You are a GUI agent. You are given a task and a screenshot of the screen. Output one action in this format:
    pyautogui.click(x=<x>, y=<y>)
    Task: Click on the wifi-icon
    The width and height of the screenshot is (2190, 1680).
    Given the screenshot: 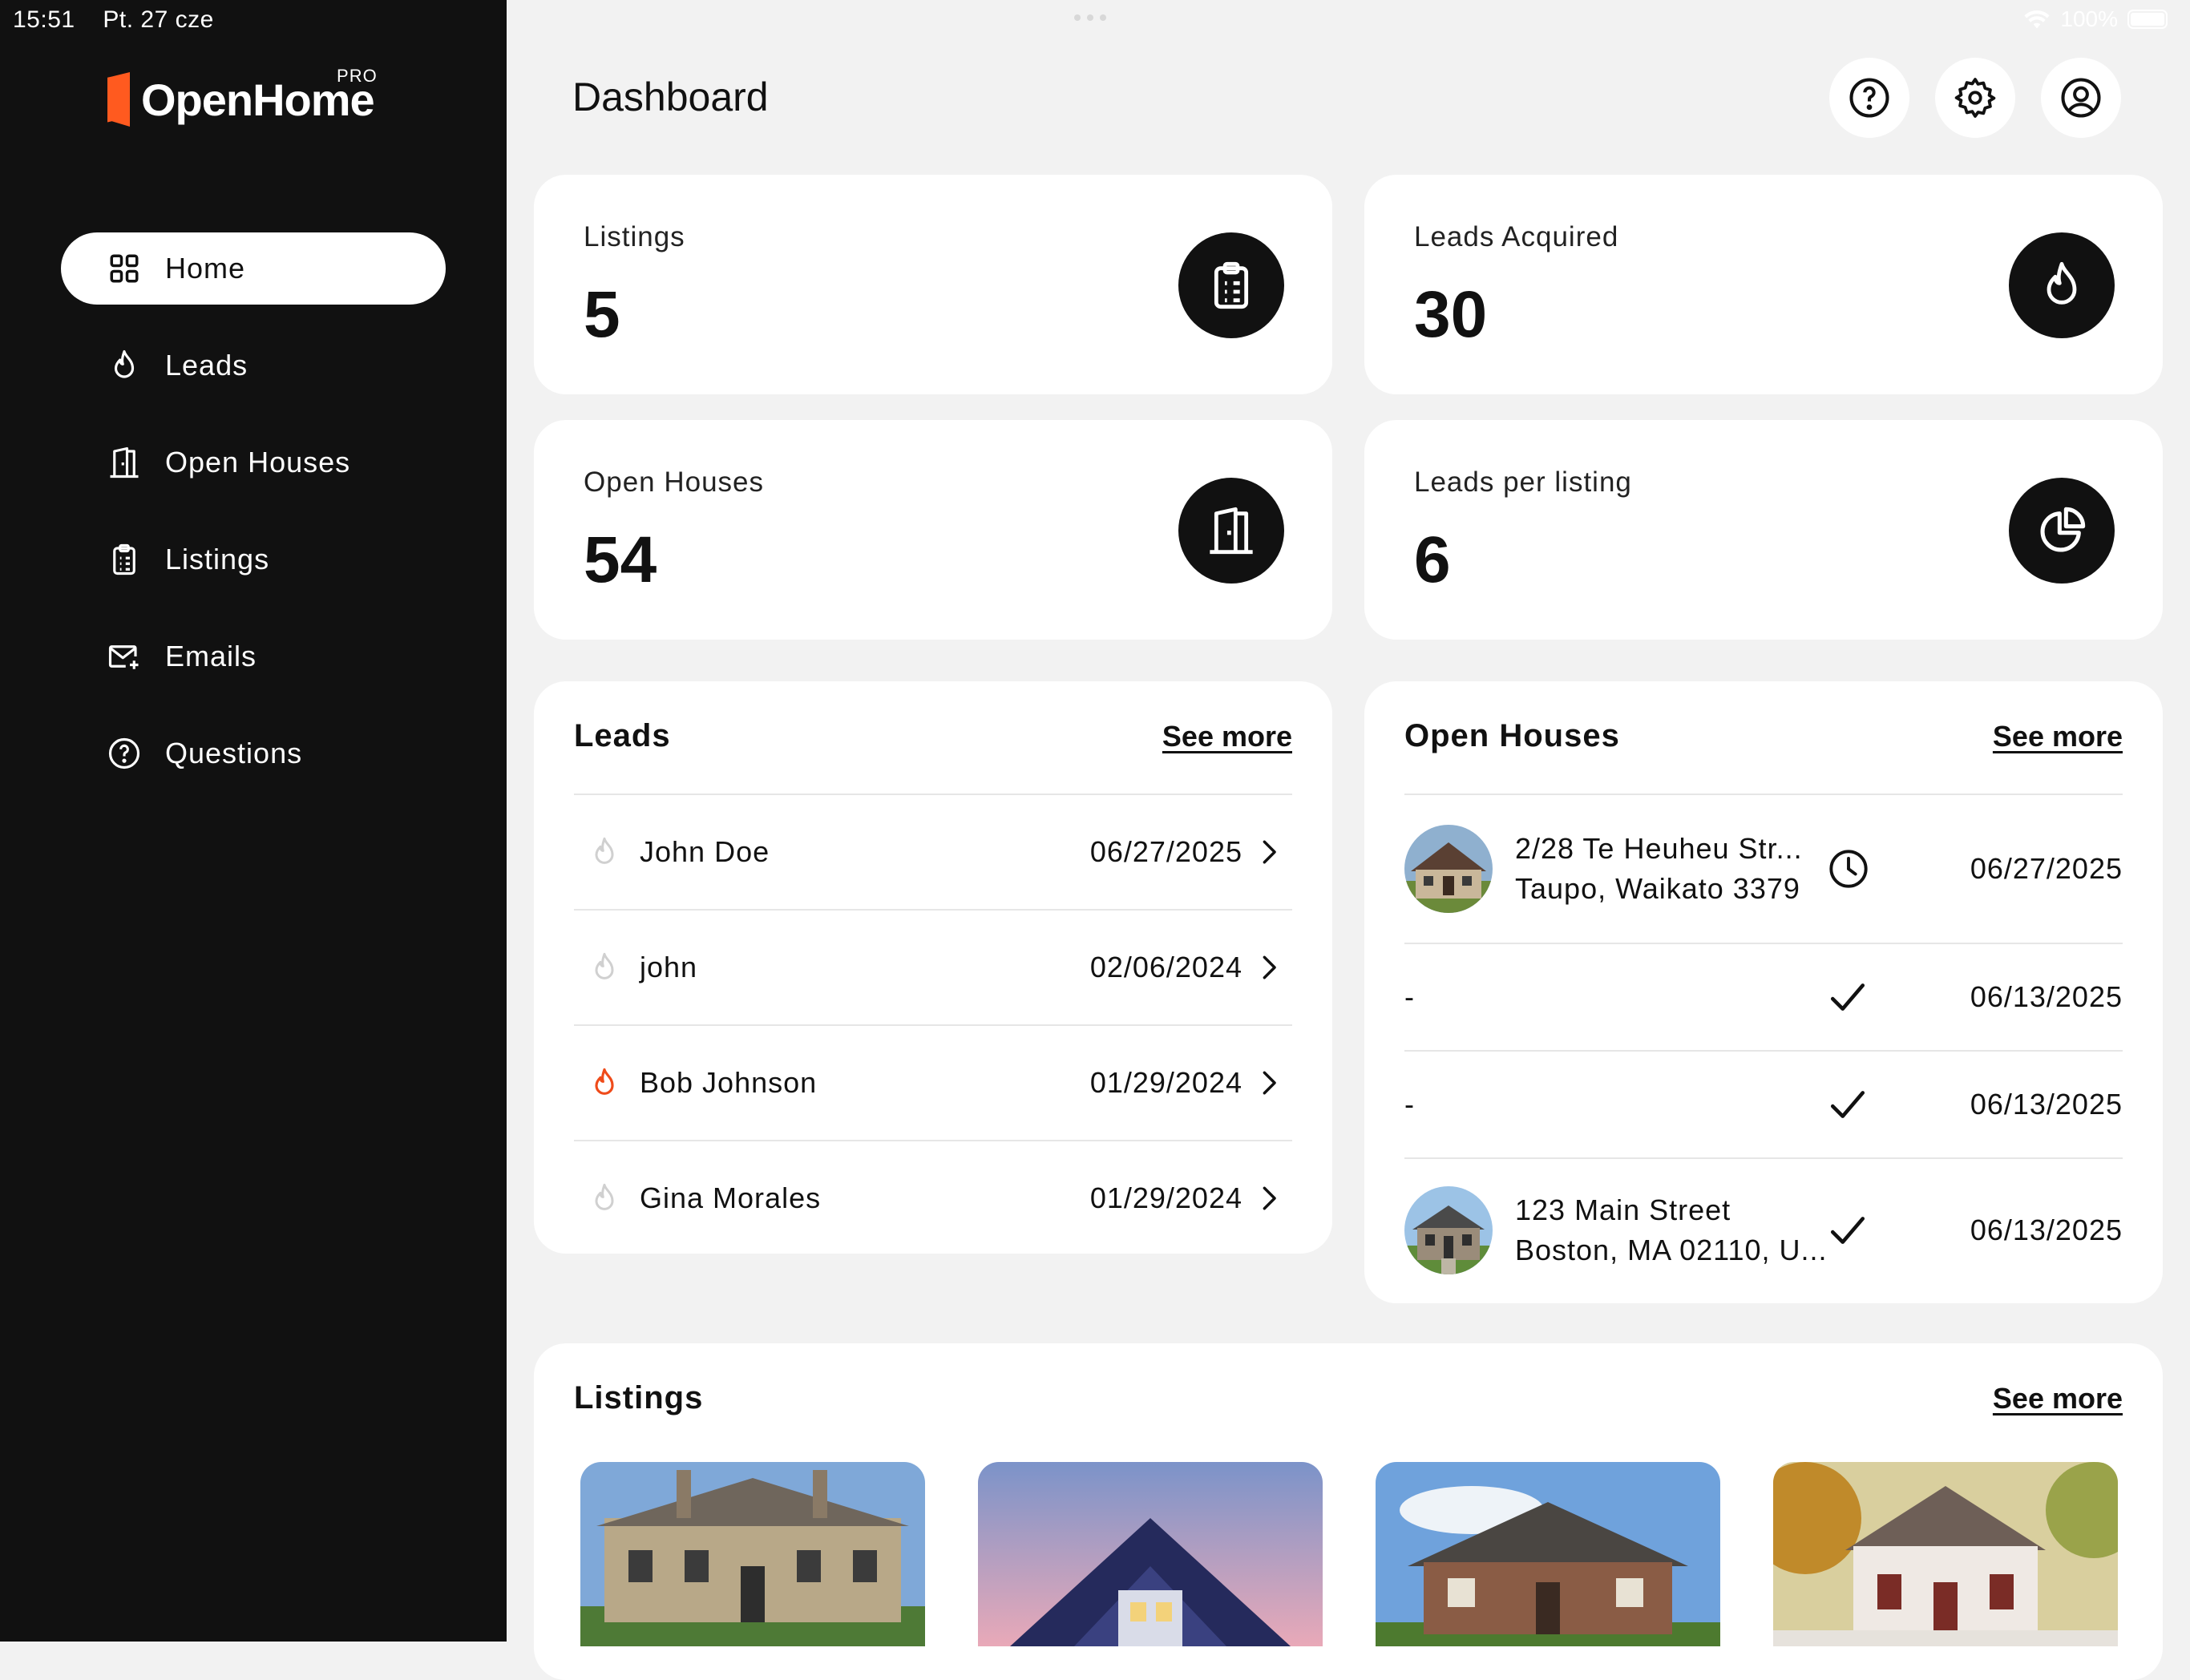 What is the action you would take?
    pyautogui.click(x=2037, y=19)
    